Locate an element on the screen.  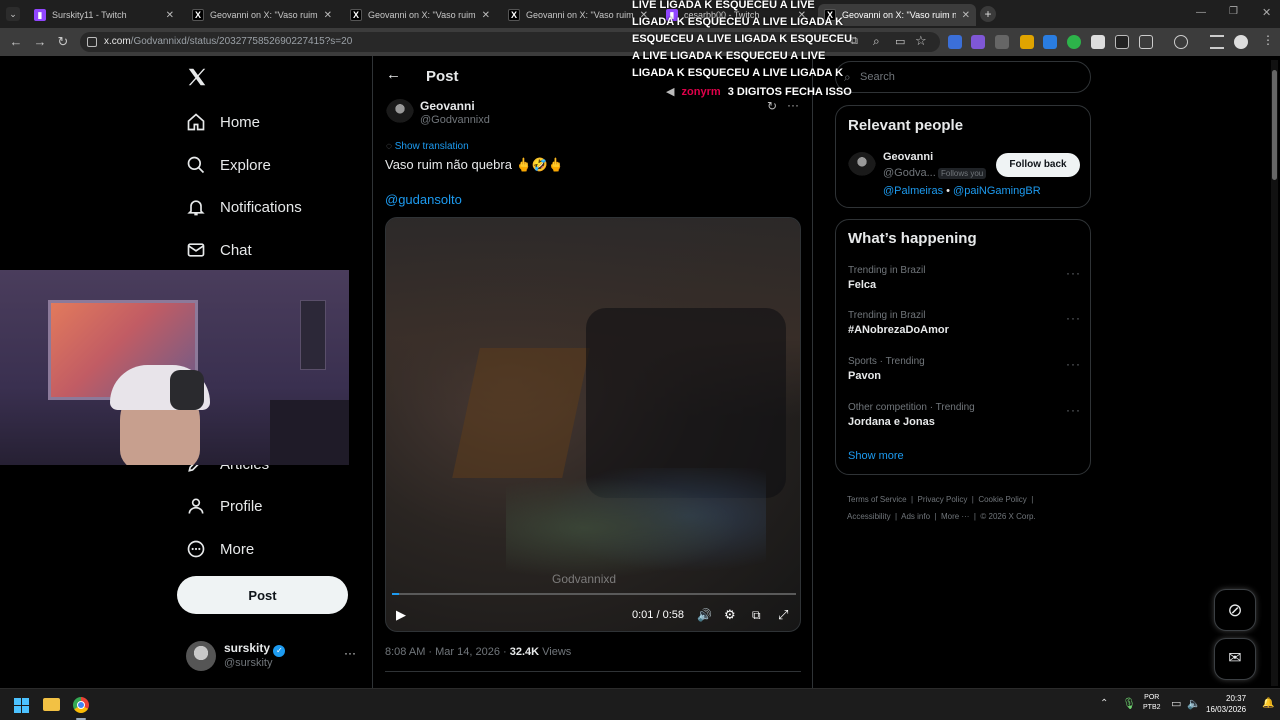
mention-link: @gudansolto is located at coordinates (423, 199).